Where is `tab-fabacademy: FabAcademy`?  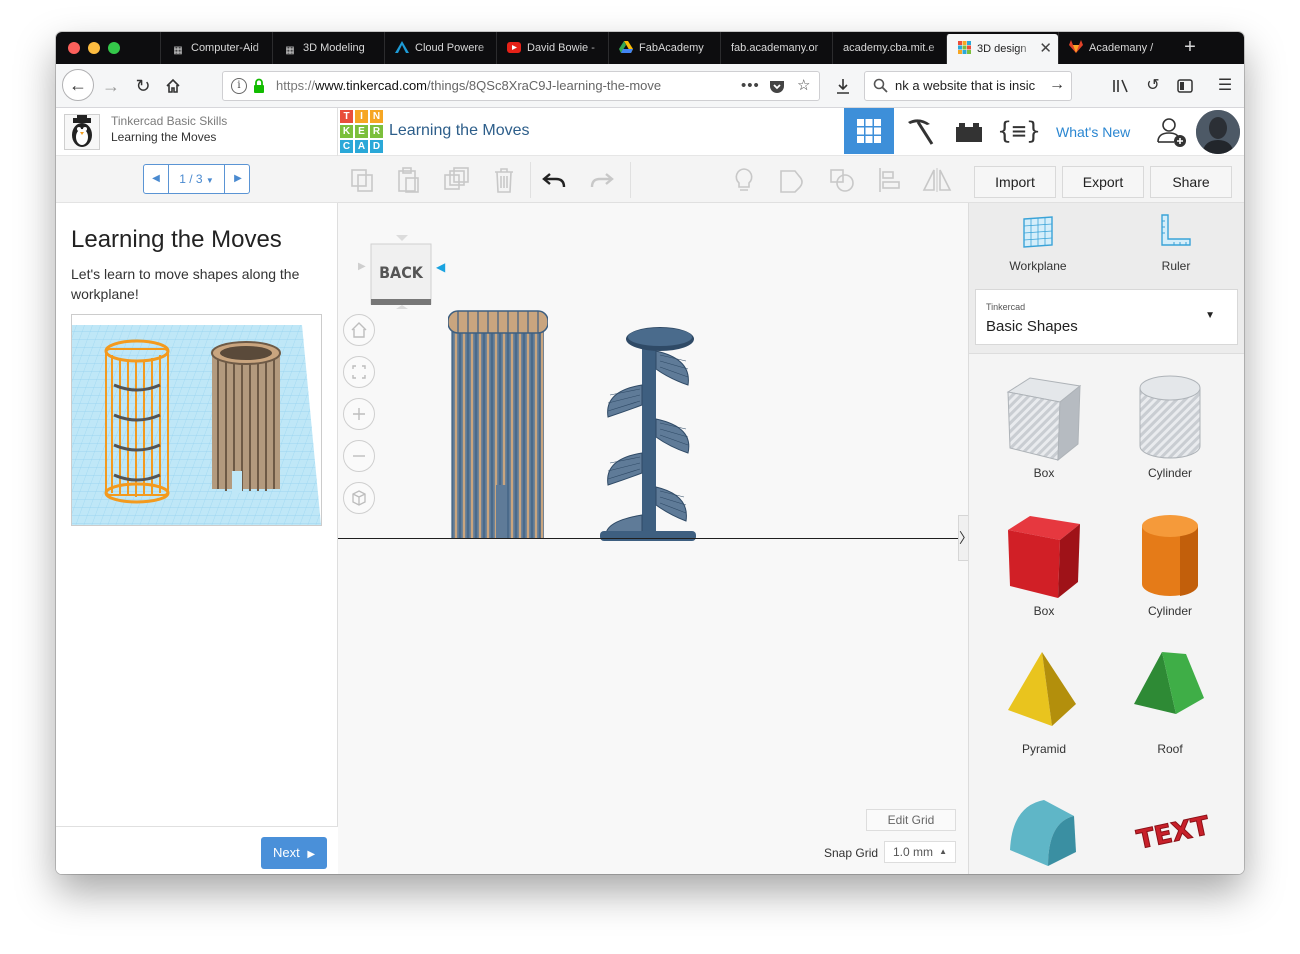 tab-fabacademy: FabAcademy is located at coordinates (664, 48).